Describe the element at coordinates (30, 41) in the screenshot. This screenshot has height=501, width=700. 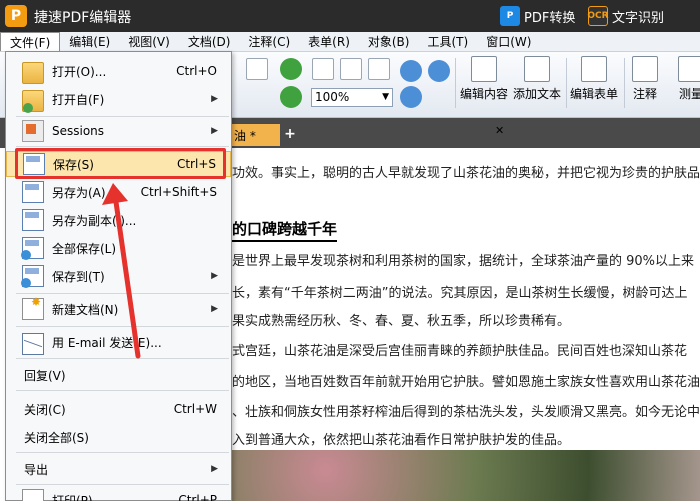
I see `menu-file: 文件(F)` at that location.